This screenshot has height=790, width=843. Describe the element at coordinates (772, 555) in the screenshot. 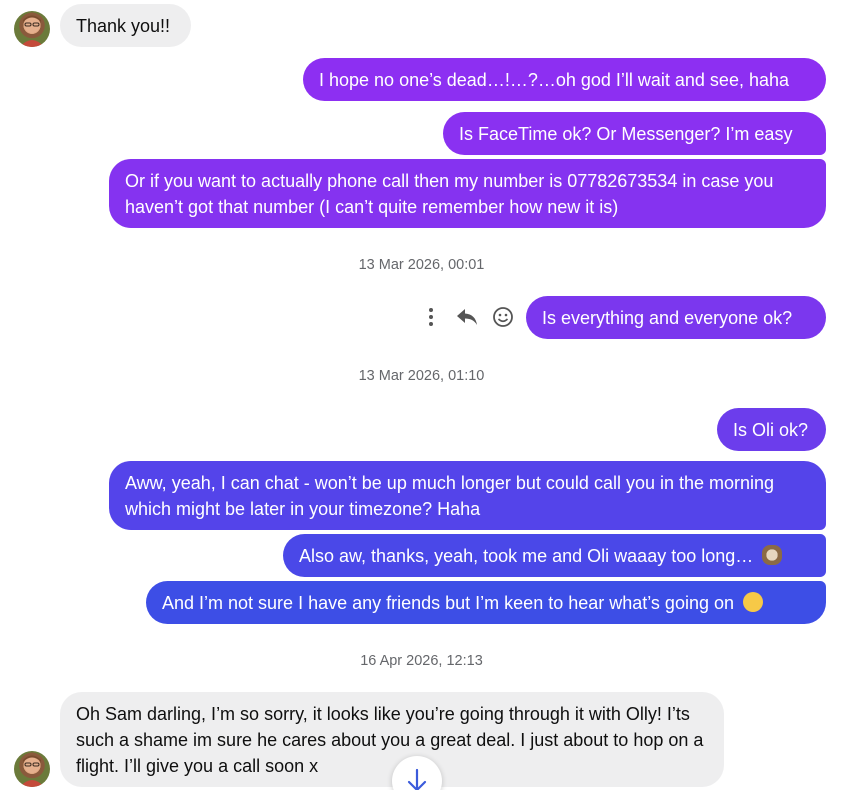

I see `sloth-emoji-icon` at that location.